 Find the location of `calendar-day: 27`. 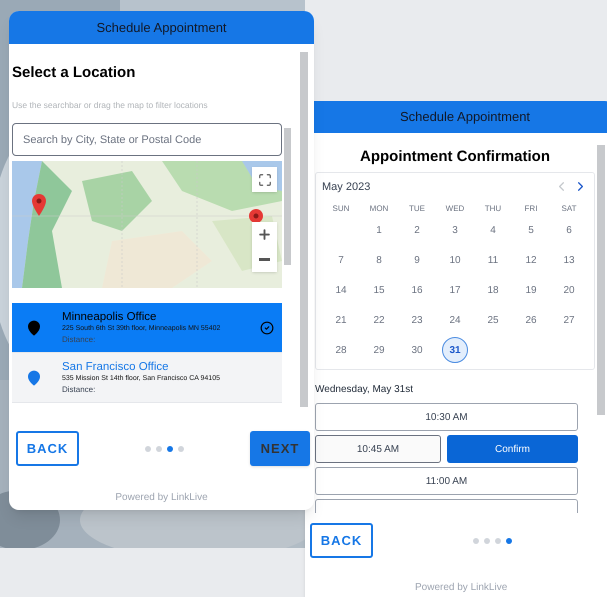

calendar-day: 27 is located at coordinates (569, 320).